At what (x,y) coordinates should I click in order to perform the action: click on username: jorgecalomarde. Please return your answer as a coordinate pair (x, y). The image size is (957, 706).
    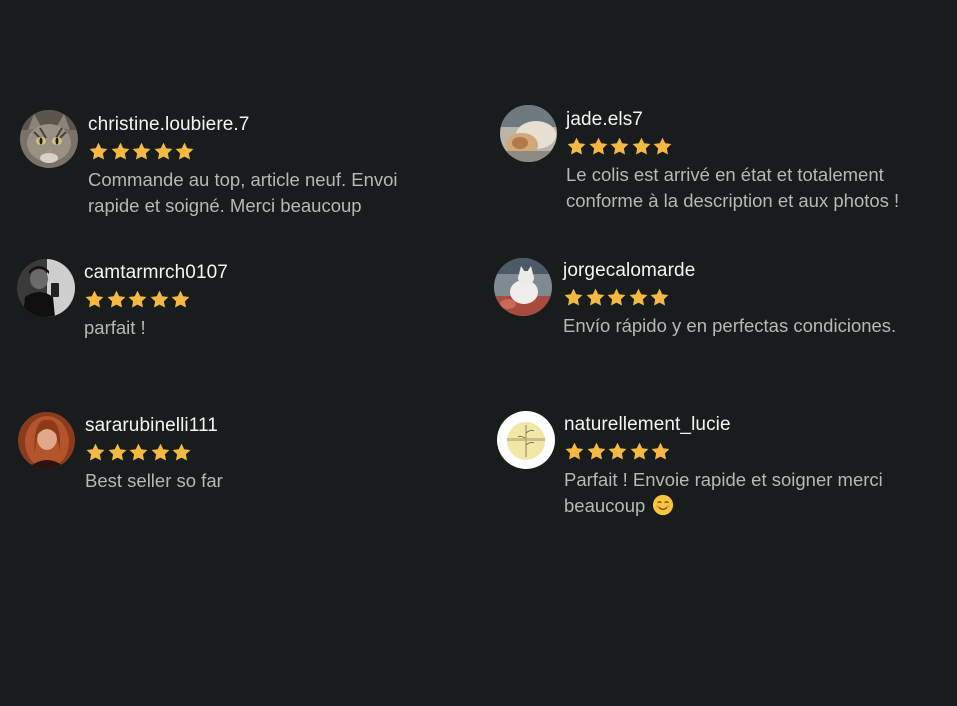
    Looking at the image, I should click on (729, 271).